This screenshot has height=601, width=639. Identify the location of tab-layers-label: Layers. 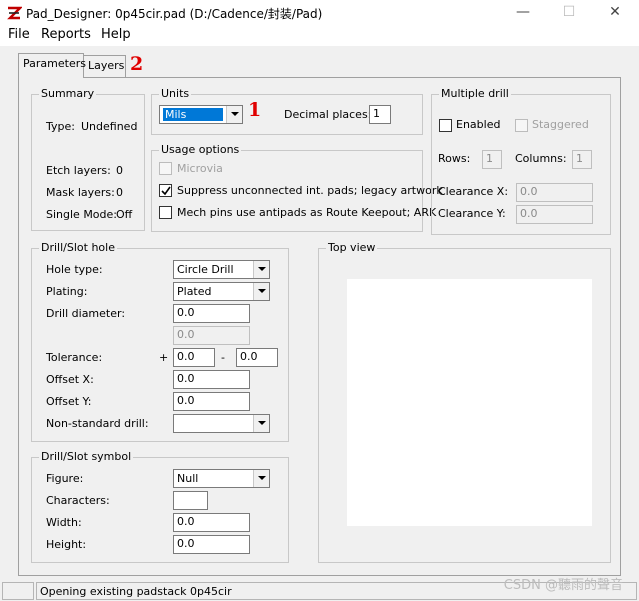
(106, 65).